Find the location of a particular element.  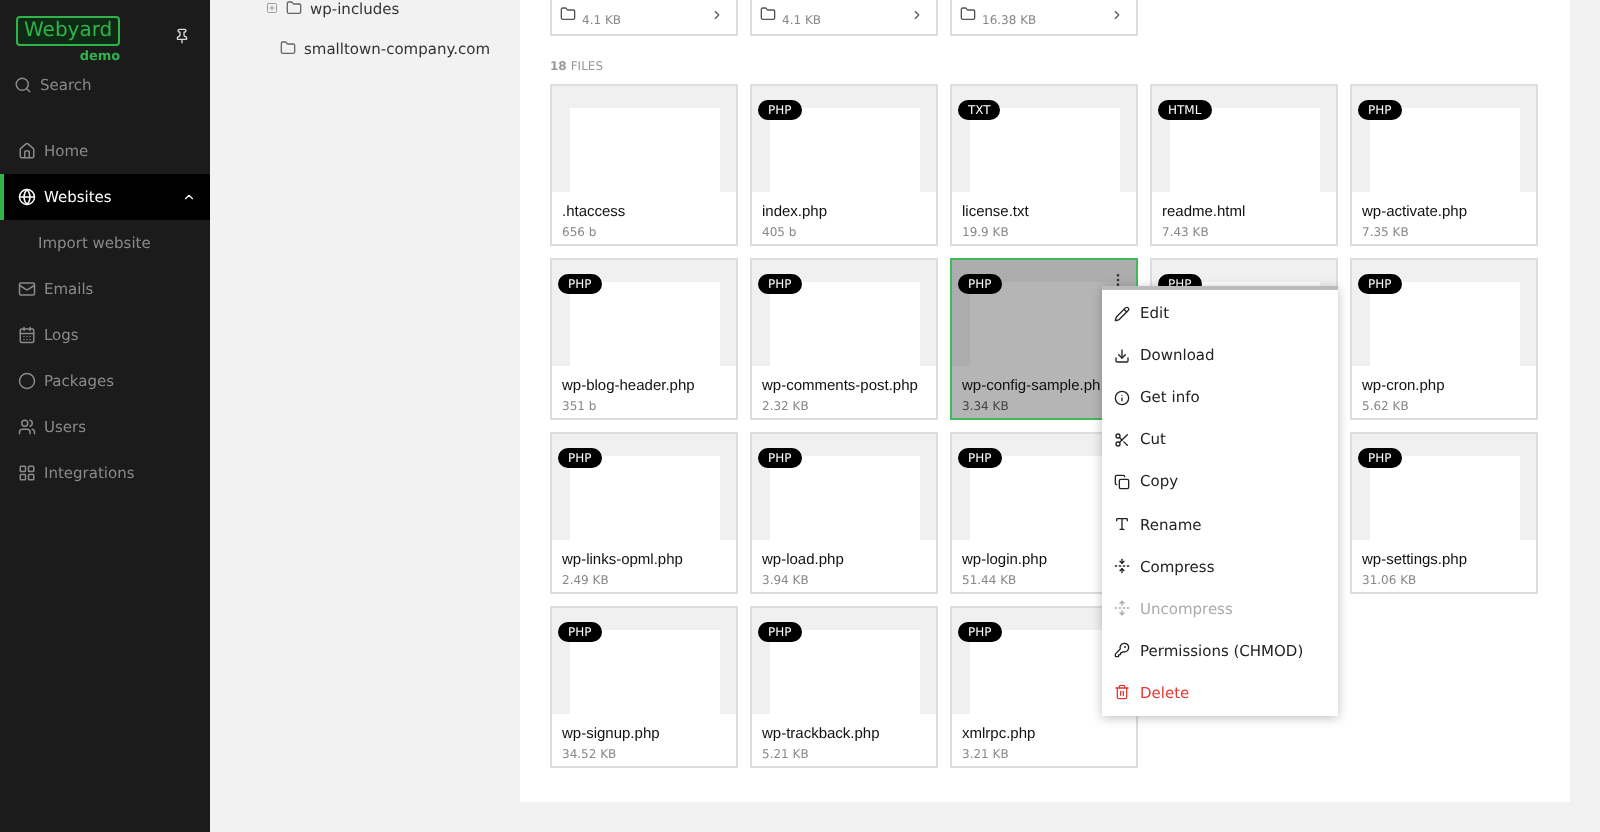

key-icon is located at coordinates (1122, 650).